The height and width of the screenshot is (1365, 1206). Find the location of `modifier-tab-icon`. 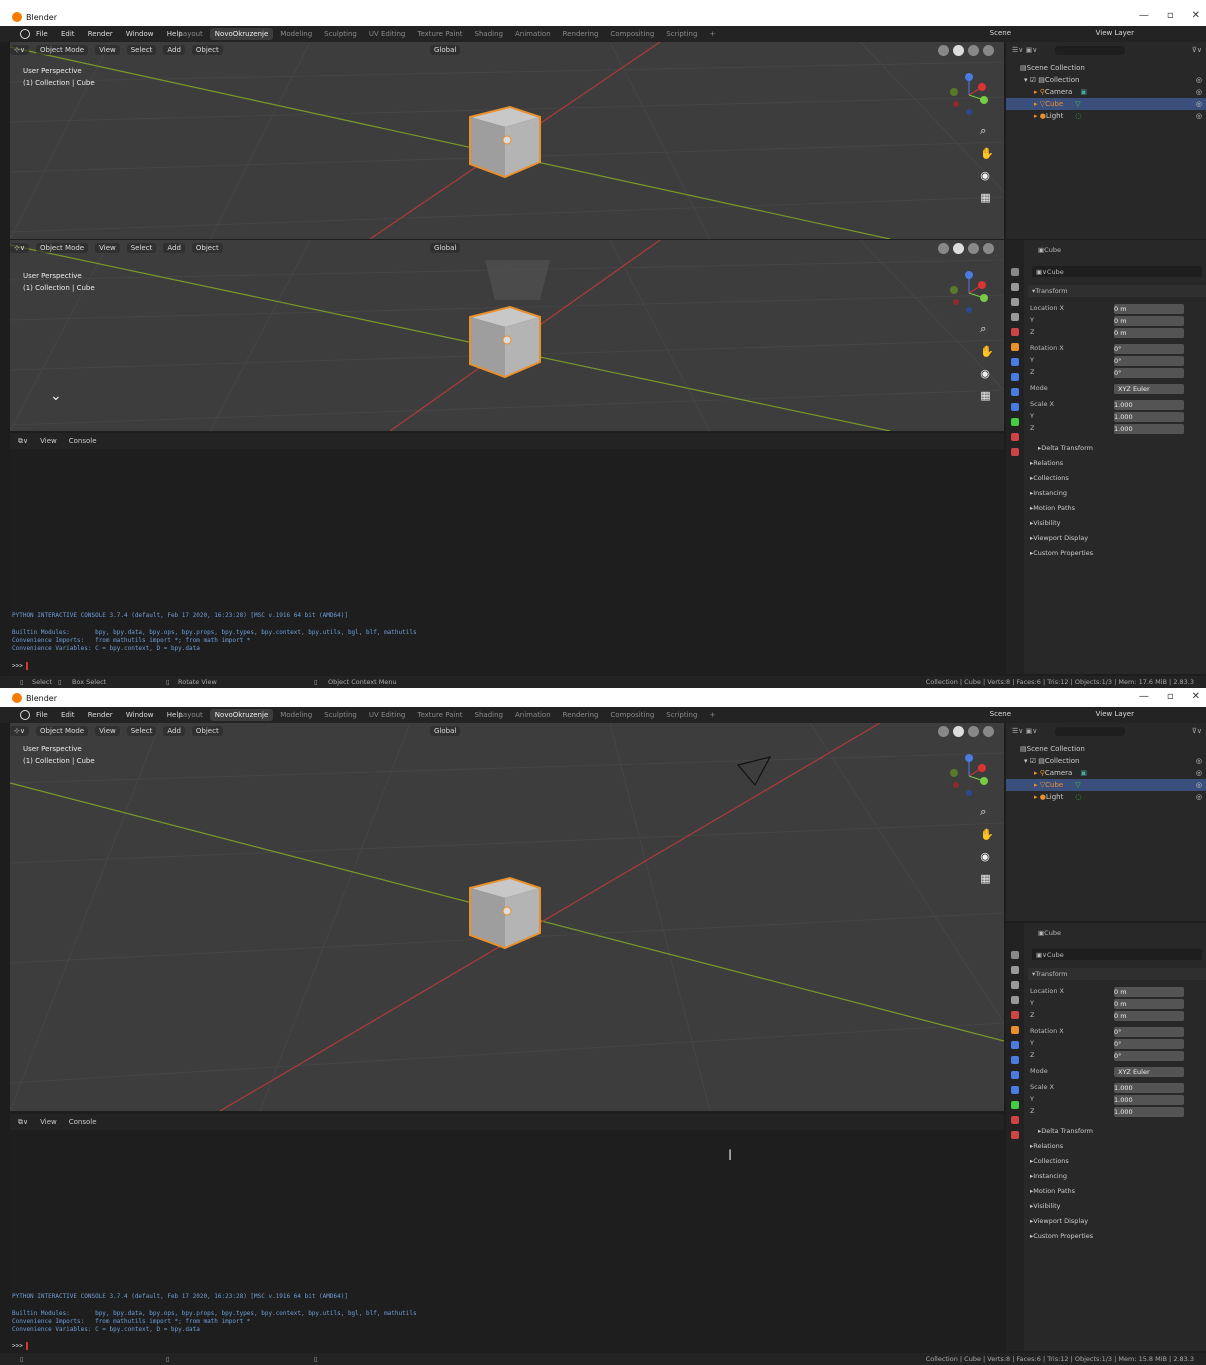

modifier-tab-icon is located at coordinates (1015, 1045).